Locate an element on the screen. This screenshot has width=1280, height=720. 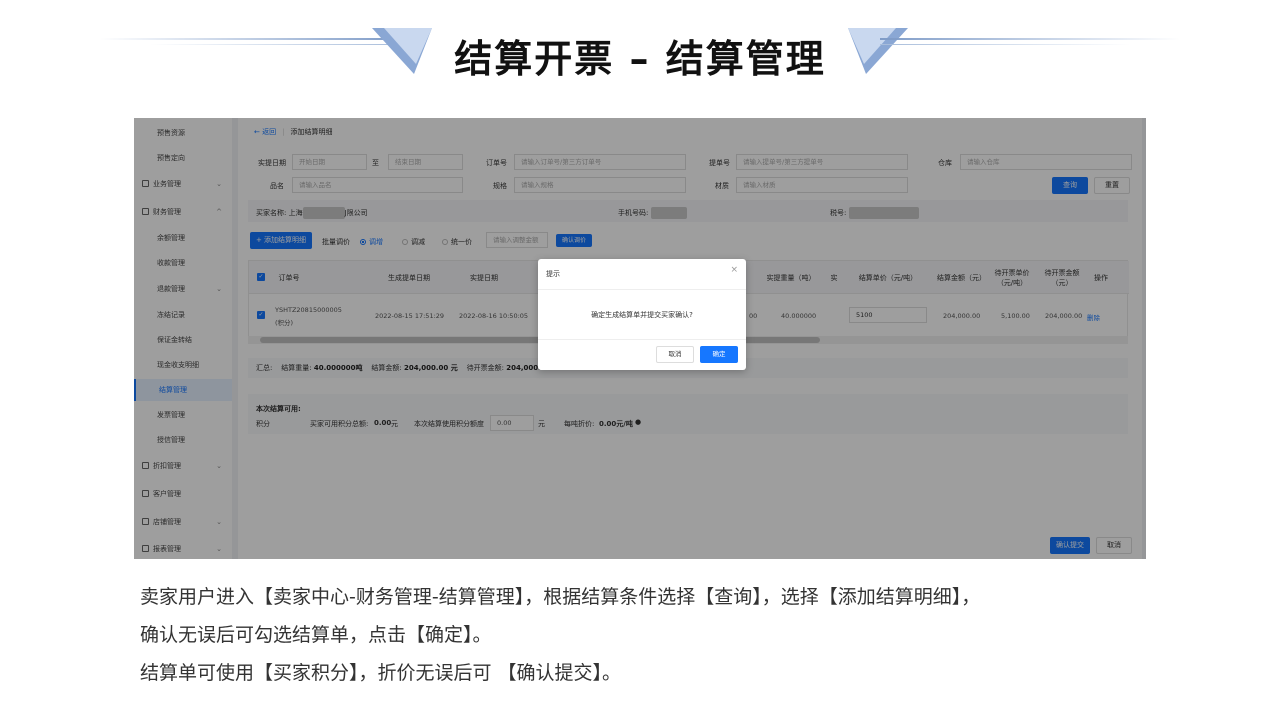
page-title: 结算开票 – 结算管理 is located at coordinates (640, 59).